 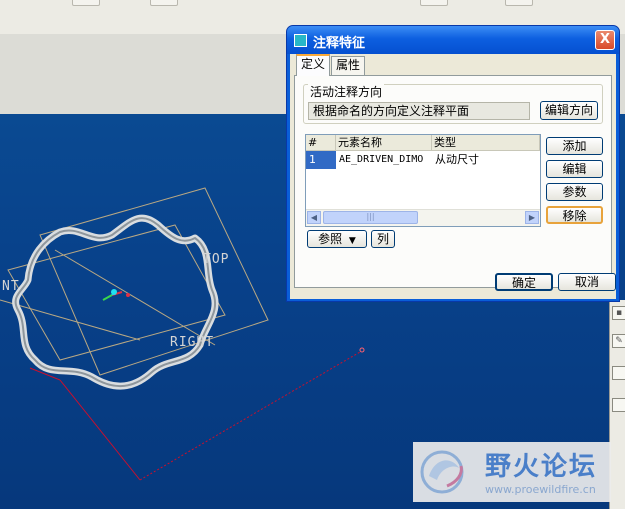 I want to click on scroll-left-icon: ◀, so click(x=314, y=217).